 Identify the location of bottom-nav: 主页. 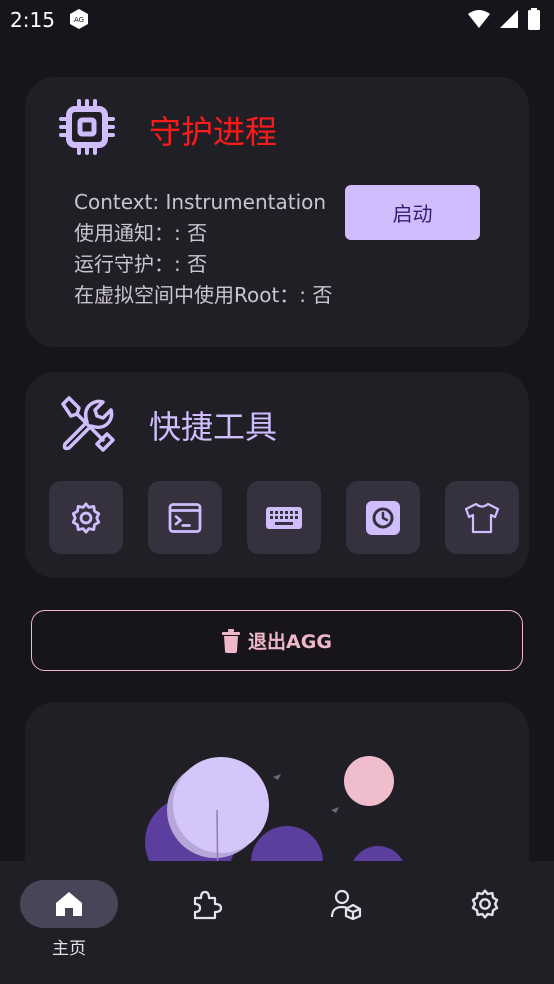
(277, 922).